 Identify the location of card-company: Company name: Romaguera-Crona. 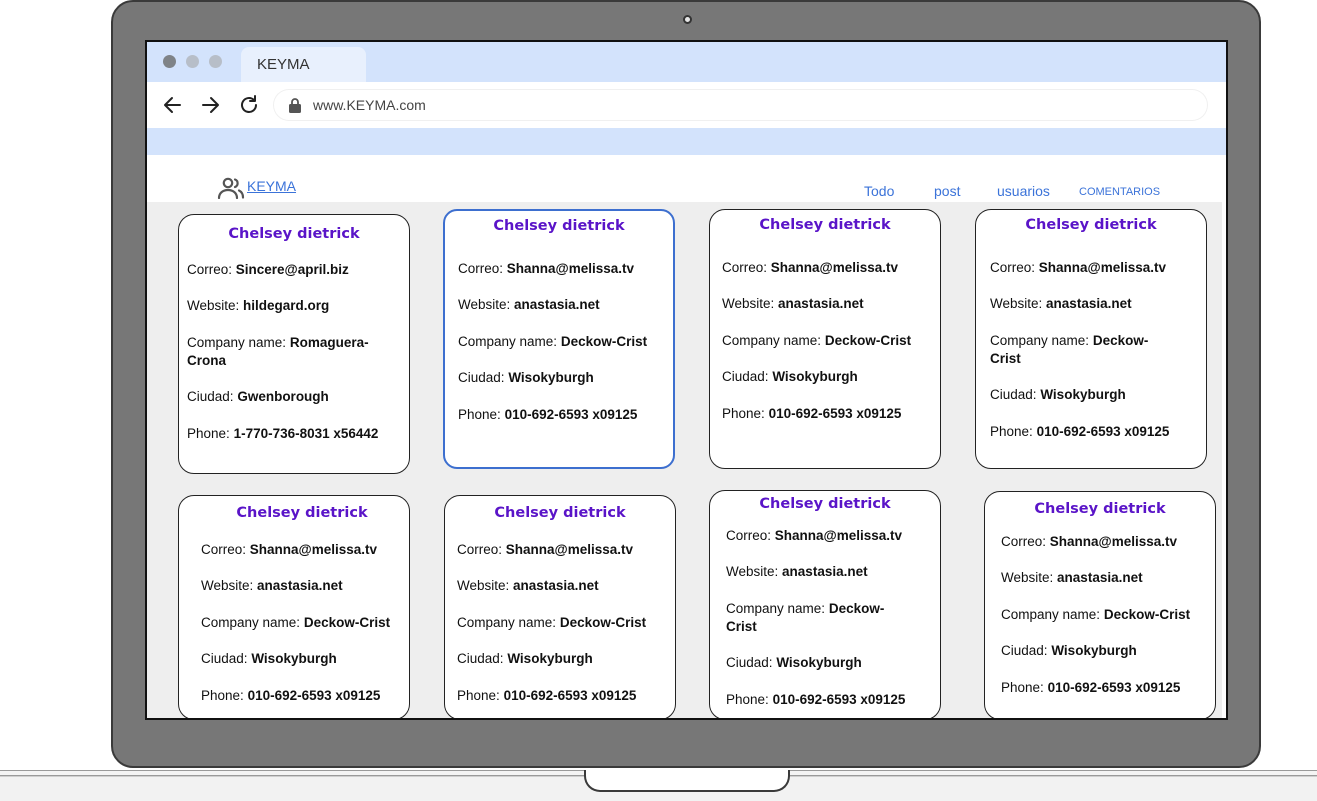
(278, 351).